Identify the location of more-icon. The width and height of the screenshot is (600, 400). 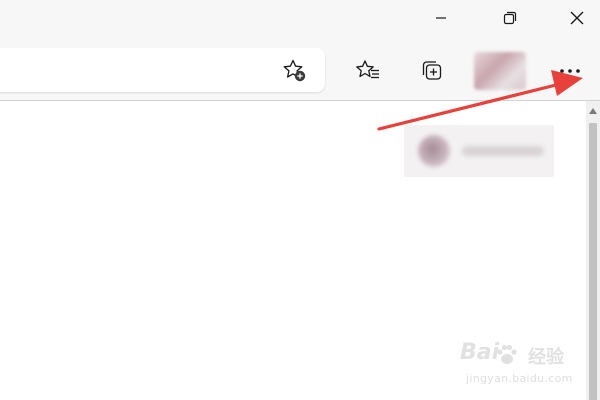
(570, 71).